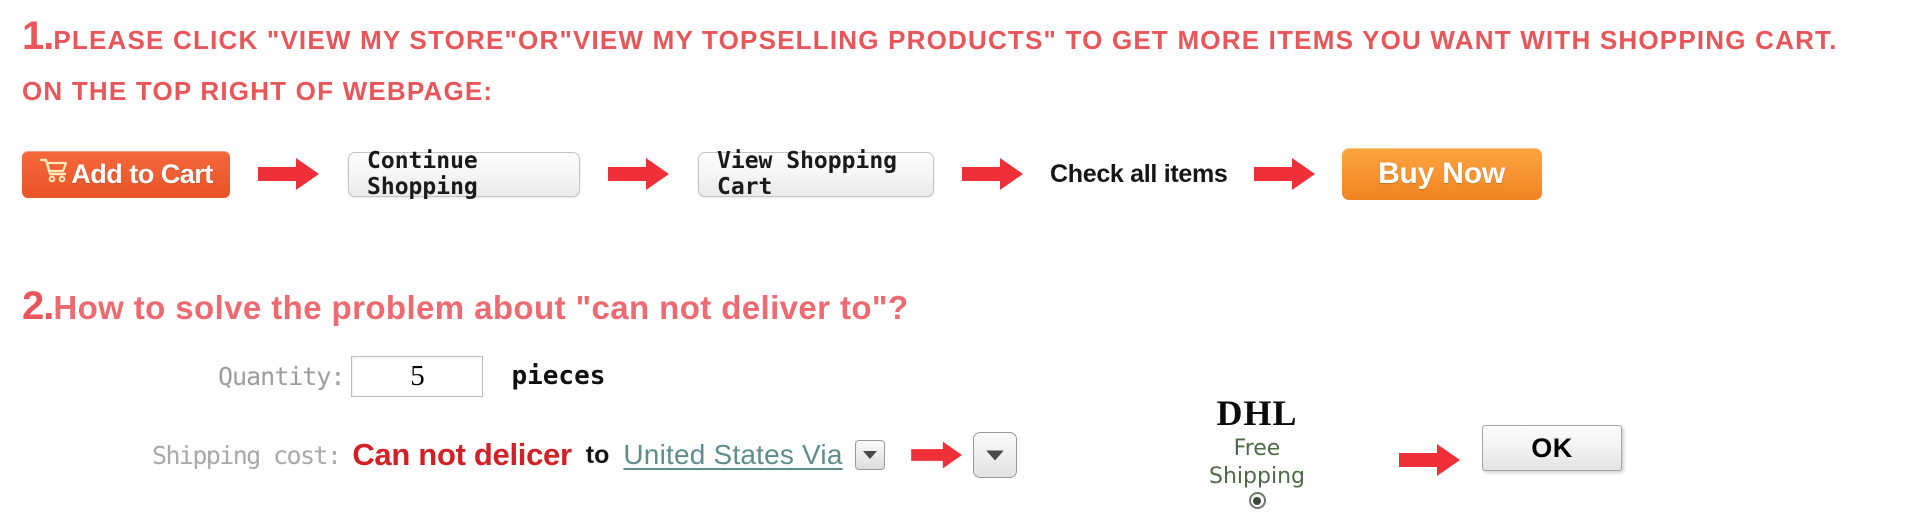 The image size is (1920, 532). I want to click on shopping-cart-icon, so click(54, 173).